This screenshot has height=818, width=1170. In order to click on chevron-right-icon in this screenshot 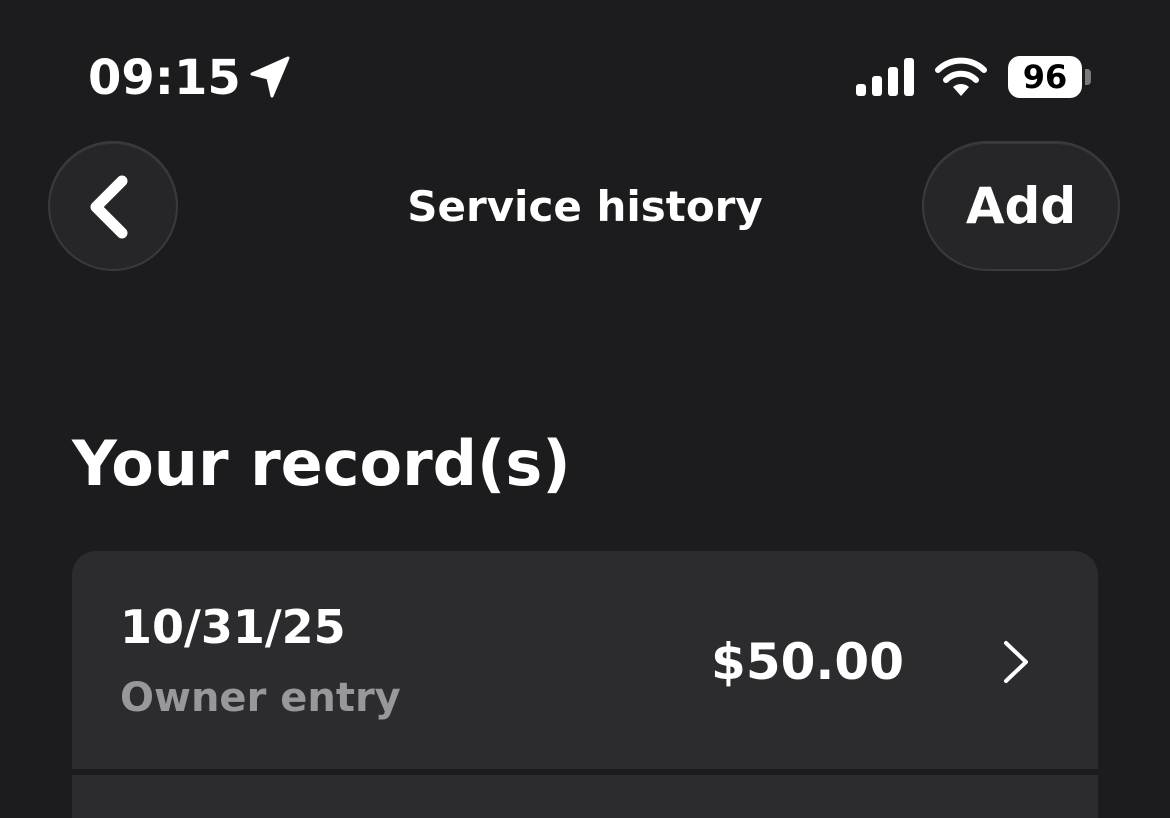, I will do `click(1016, 662)`.